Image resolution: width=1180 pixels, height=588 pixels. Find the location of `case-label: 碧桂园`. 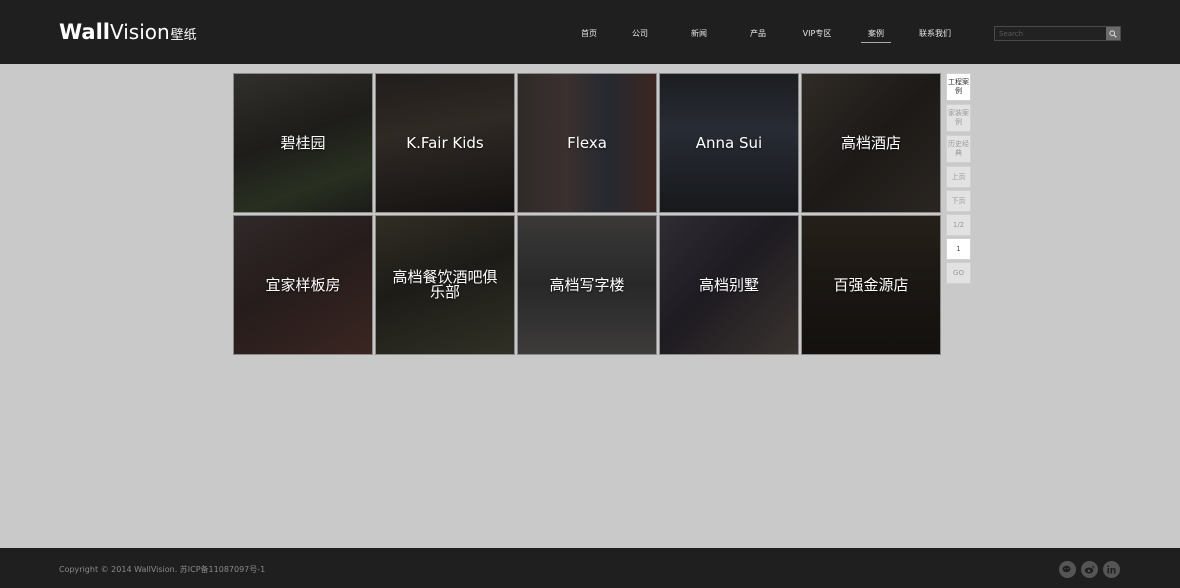

case-label: 碧桂园 is located at coordinates (303, 142).